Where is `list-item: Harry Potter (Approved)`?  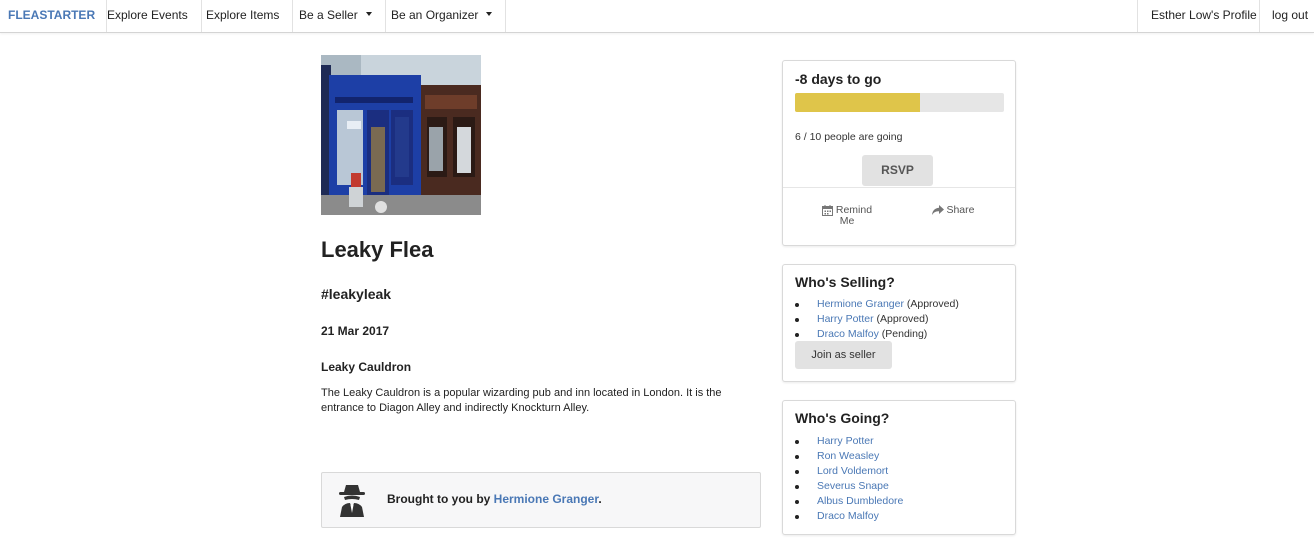 list-item: Harry Potter (Approved) is located at coordinates (877, 319).